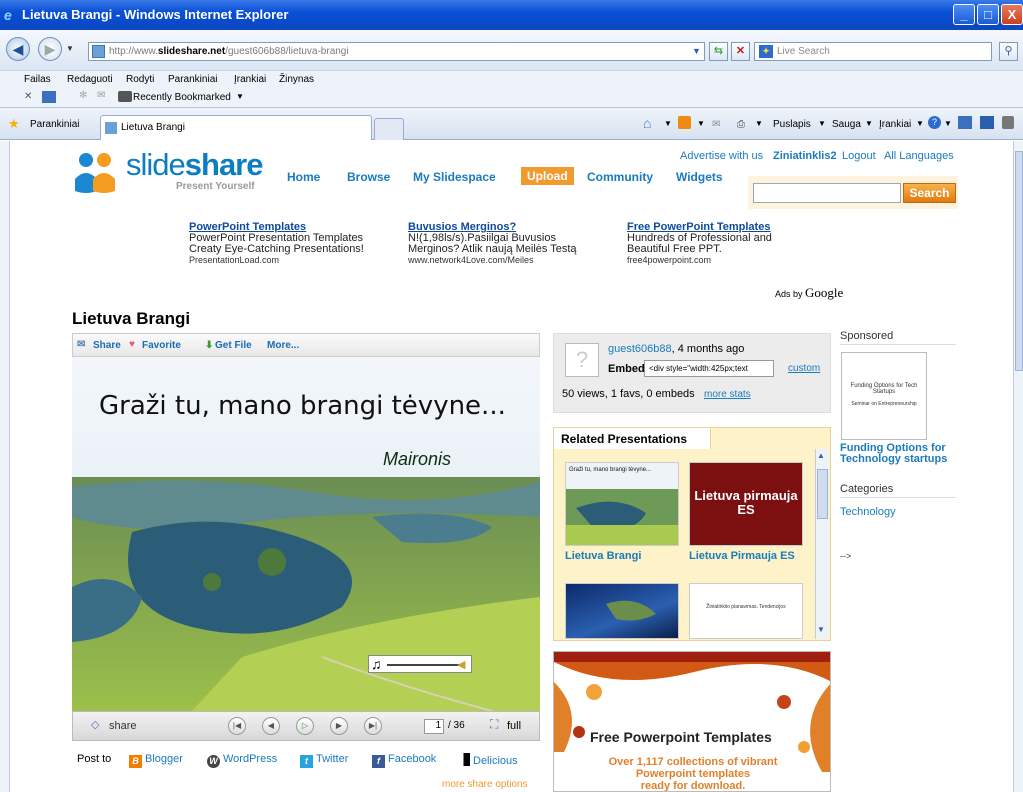 The image size is (1023, 792). I want to click on menu-view: Rodyti, so click(140, 79).